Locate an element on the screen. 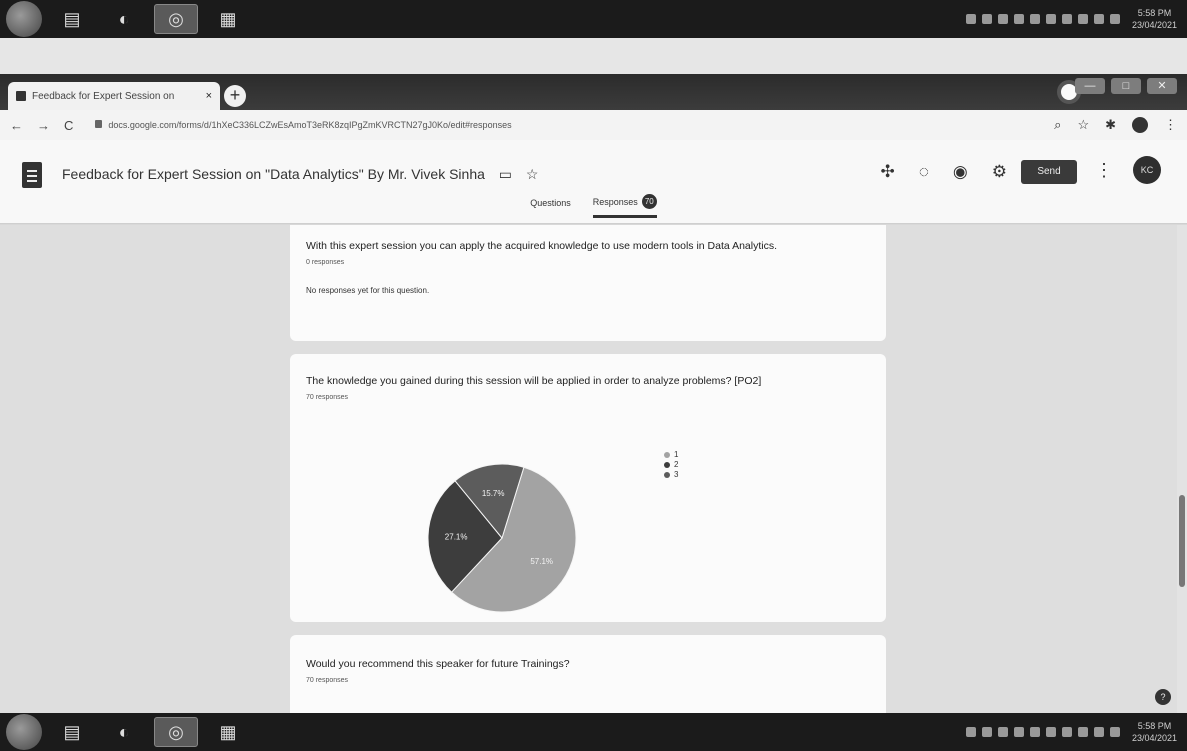 This screenshot has width=1187, height=751. tab-close-icon: × is located at coordinates (209, 96).